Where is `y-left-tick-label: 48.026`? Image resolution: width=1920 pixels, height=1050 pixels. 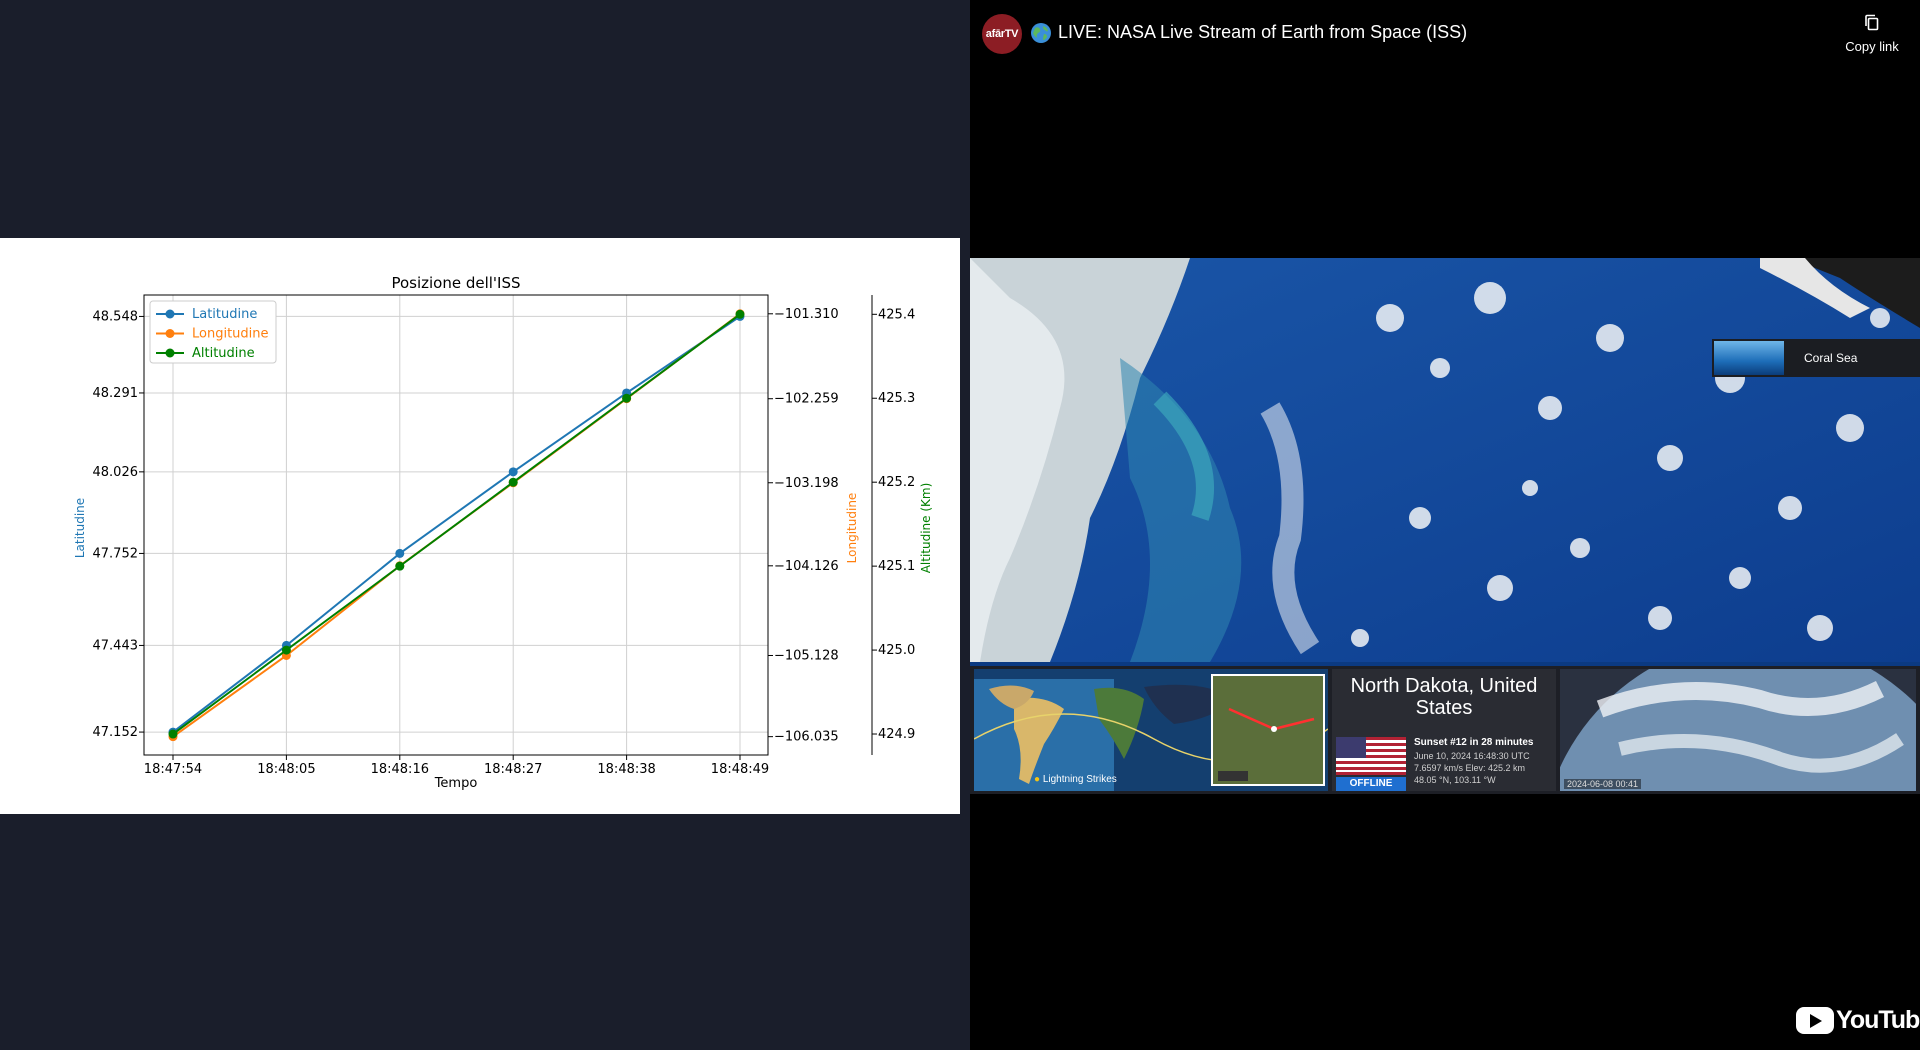
y-left-tick-label: 48.026 is located at coordinates (116, 472).